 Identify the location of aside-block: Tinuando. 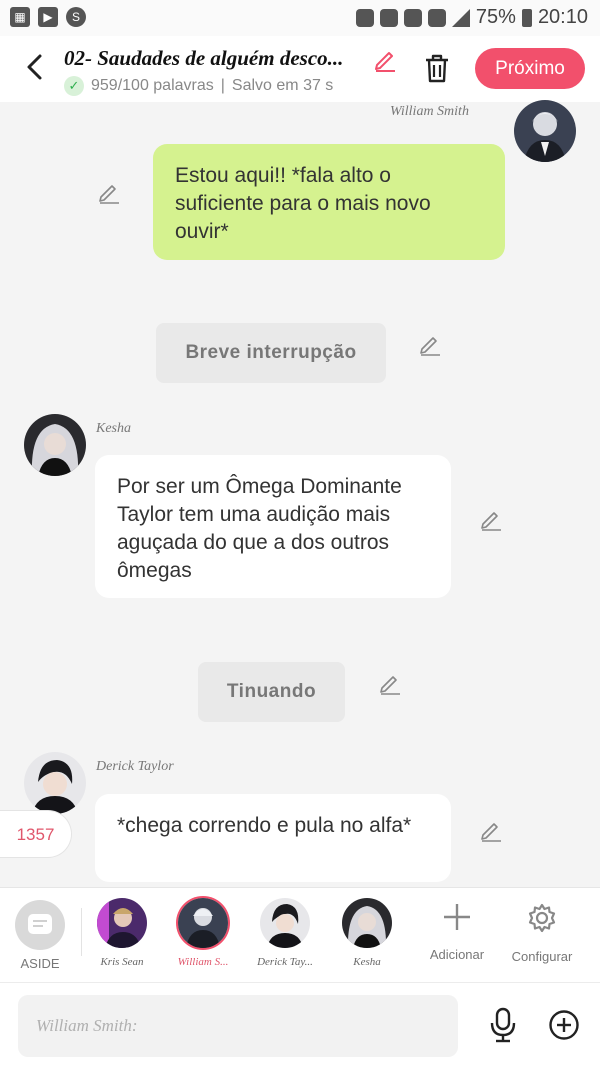
(271, 692).